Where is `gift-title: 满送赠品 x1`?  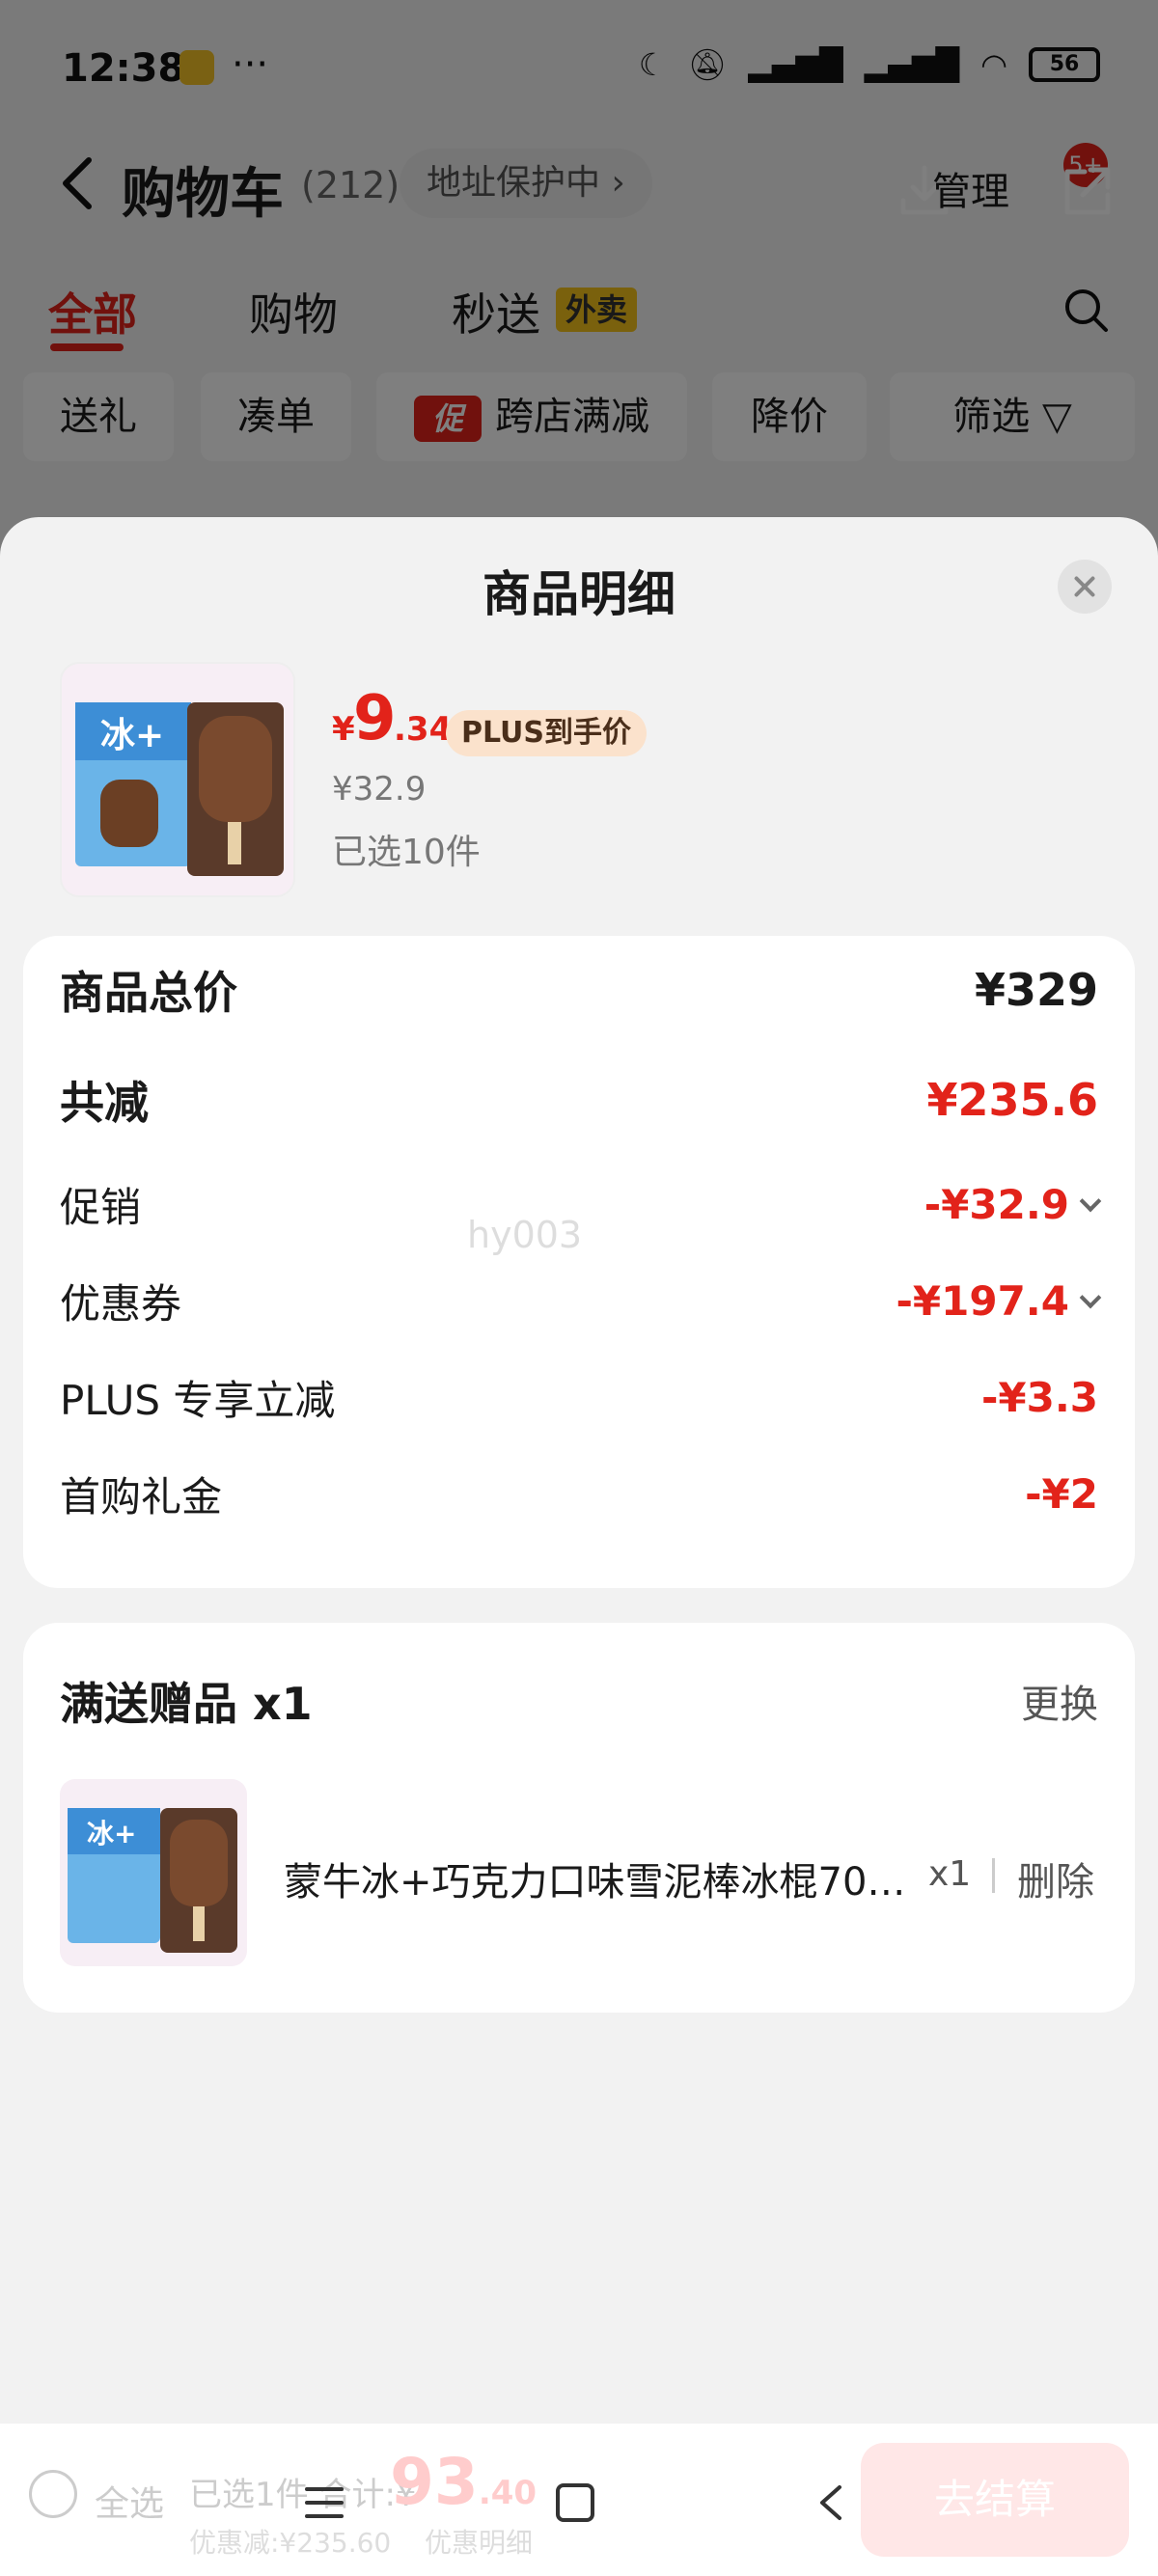 gift-title: 满送赠品 x1 is located at coordinates (186, 1704).